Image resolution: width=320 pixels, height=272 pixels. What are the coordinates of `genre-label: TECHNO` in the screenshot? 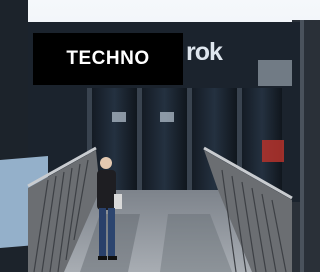 It's located at (108, 59).